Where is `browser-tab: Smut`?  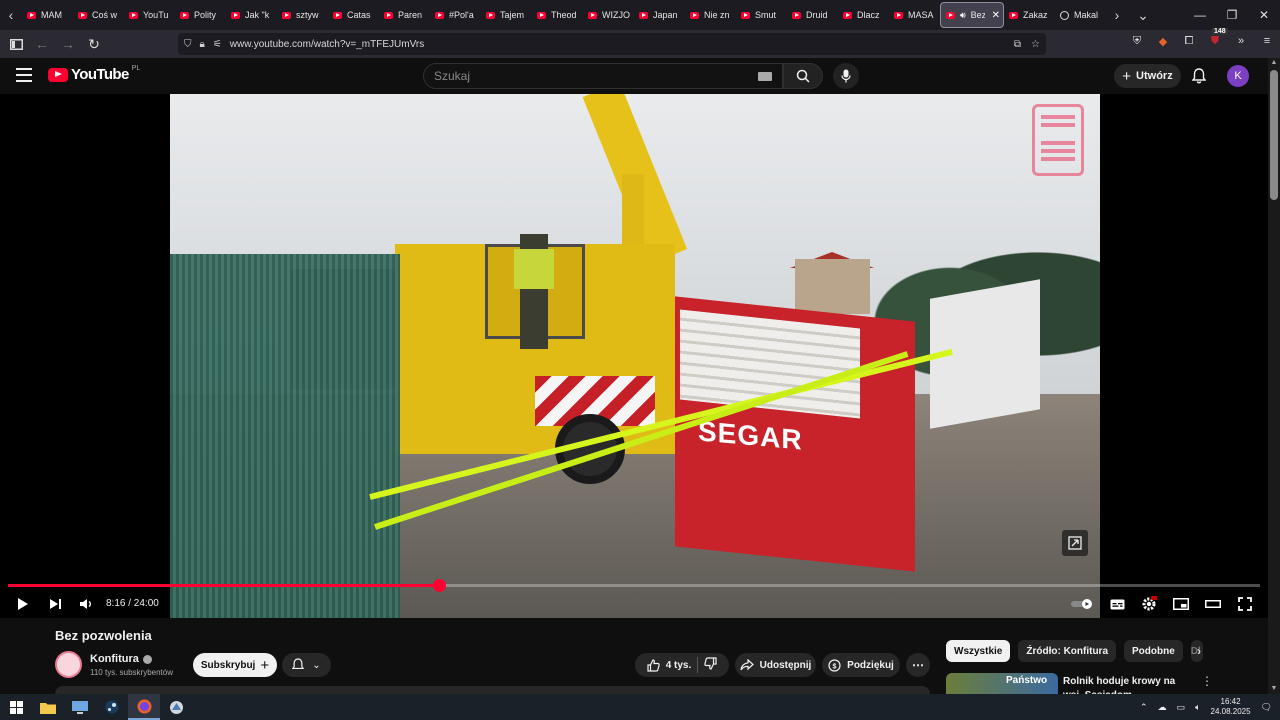
browser-tab: Smut is located at coordinates (761, 15).